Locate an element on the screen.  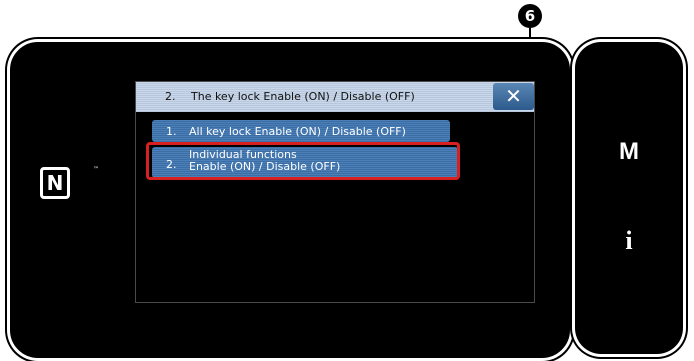
selection-highlight is located at coordinates (303, 161).